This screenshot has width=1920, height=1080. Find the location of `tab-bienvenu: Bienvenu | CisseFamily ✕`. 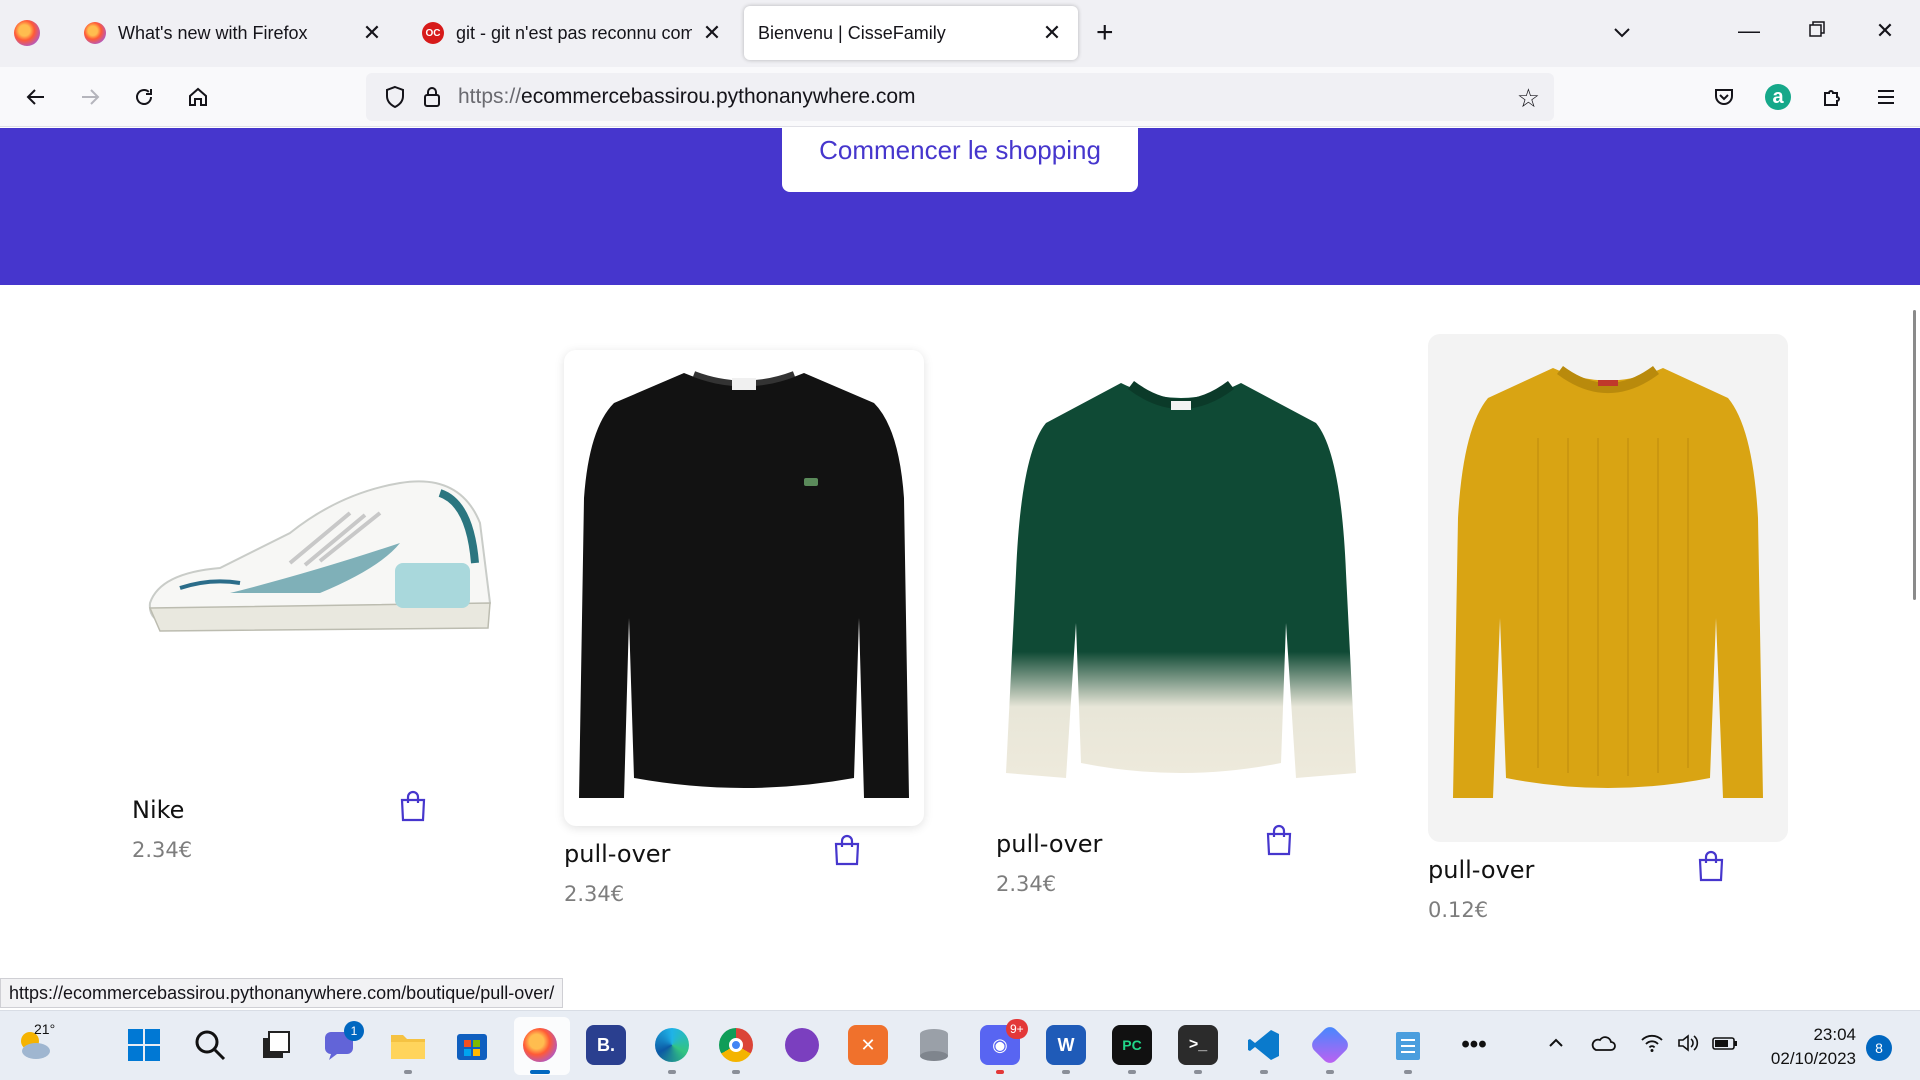

tab-bienvenu: Bienvenu | CisseFamily ✕ is located at coordinates (911, 33).